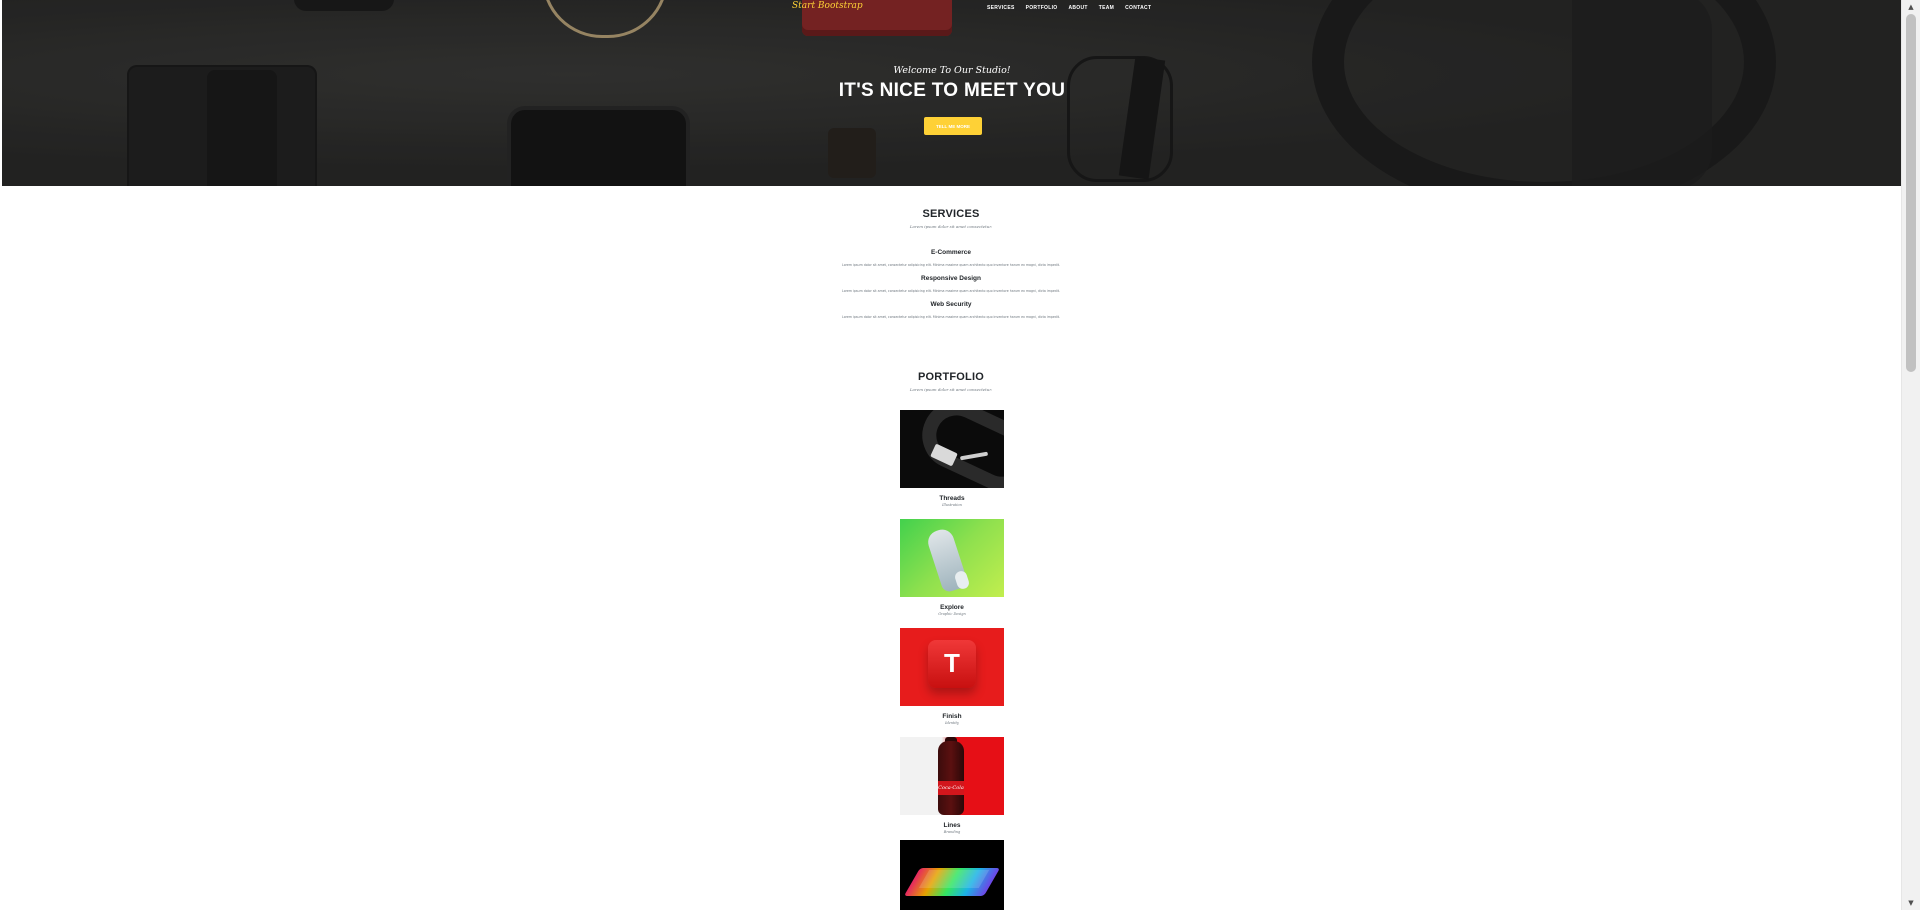  What do you see at coordinates (951, 252) in the screenshot?
I see `service-title: E-Commerce` at bounding box center [951, 252].